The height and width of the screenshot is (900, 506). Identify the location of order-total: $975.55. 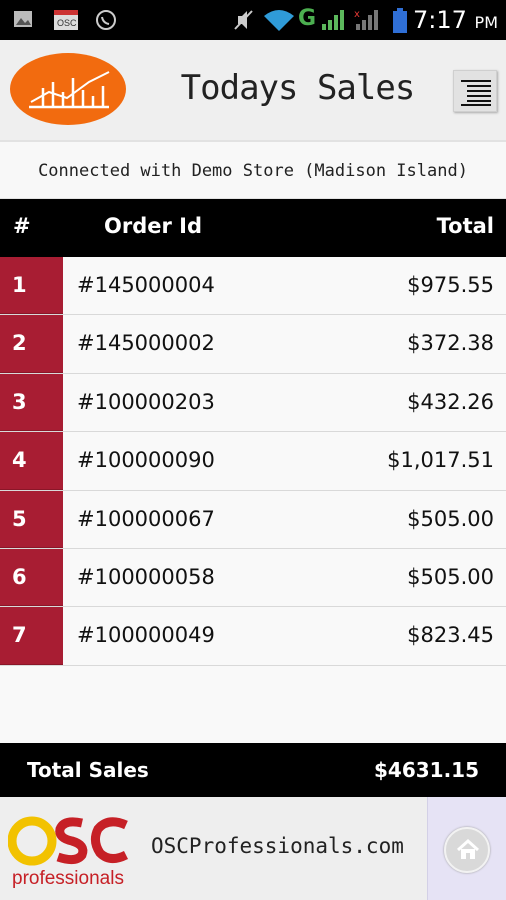
(450, 285).